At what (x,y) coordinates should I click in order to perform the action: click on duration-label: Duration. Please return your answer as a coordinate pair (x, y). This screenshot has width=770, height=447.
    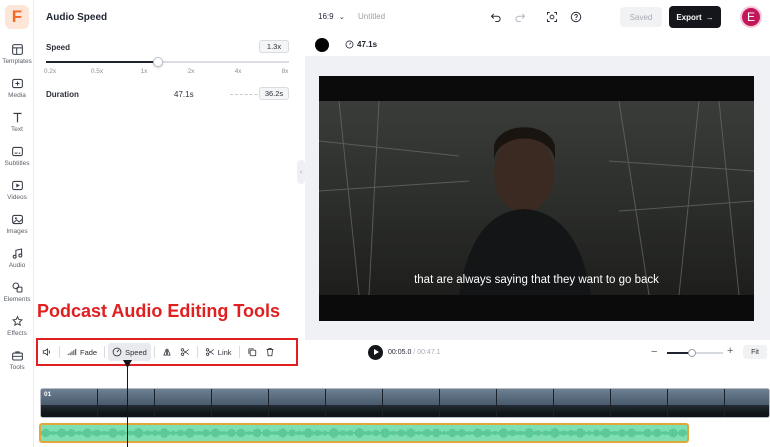
    Looking at the image, I should click on (62, 94).